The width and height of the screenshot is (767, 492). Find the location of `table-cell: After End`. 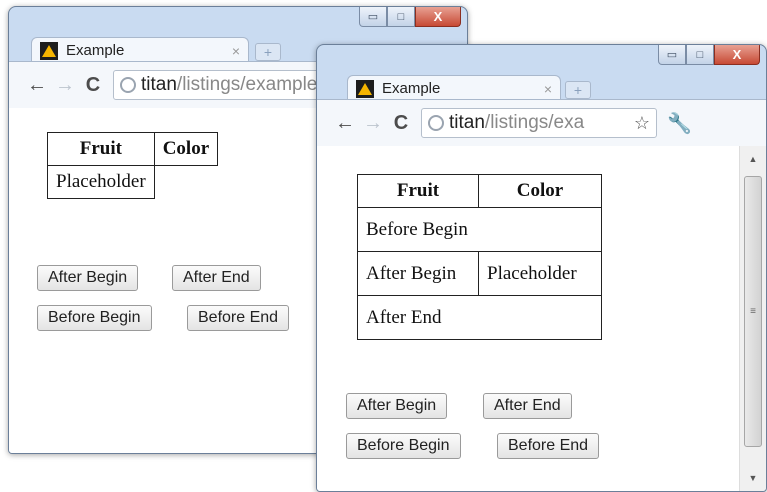

table-cell: After End is located at coordinates (479, 317).